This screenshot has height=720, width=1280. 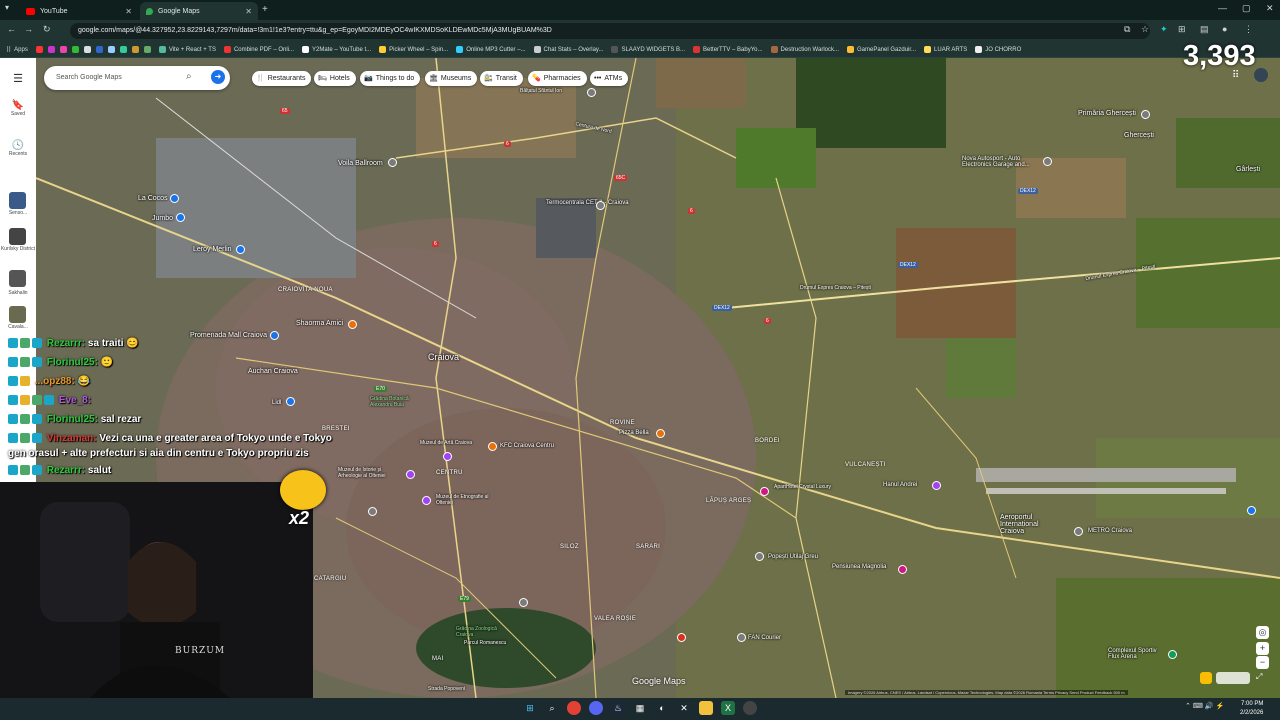 I want to click on app-icon: ▦, so click(x=640, y=708).